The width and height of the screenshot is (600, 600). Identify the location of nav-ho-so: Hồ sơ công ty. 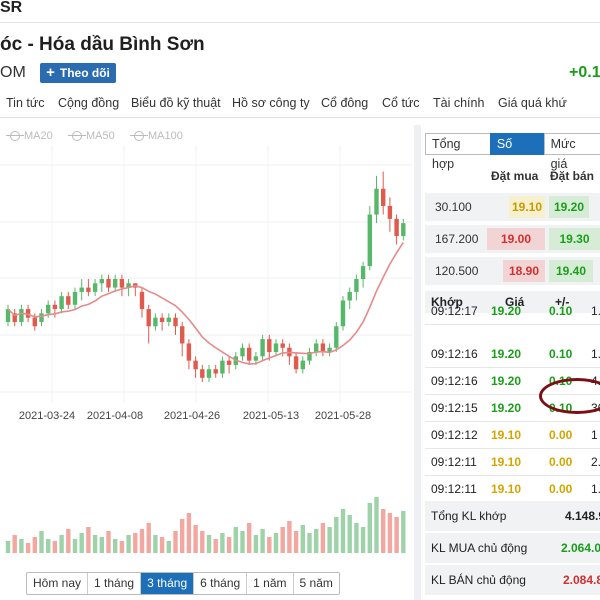
(271, 103).